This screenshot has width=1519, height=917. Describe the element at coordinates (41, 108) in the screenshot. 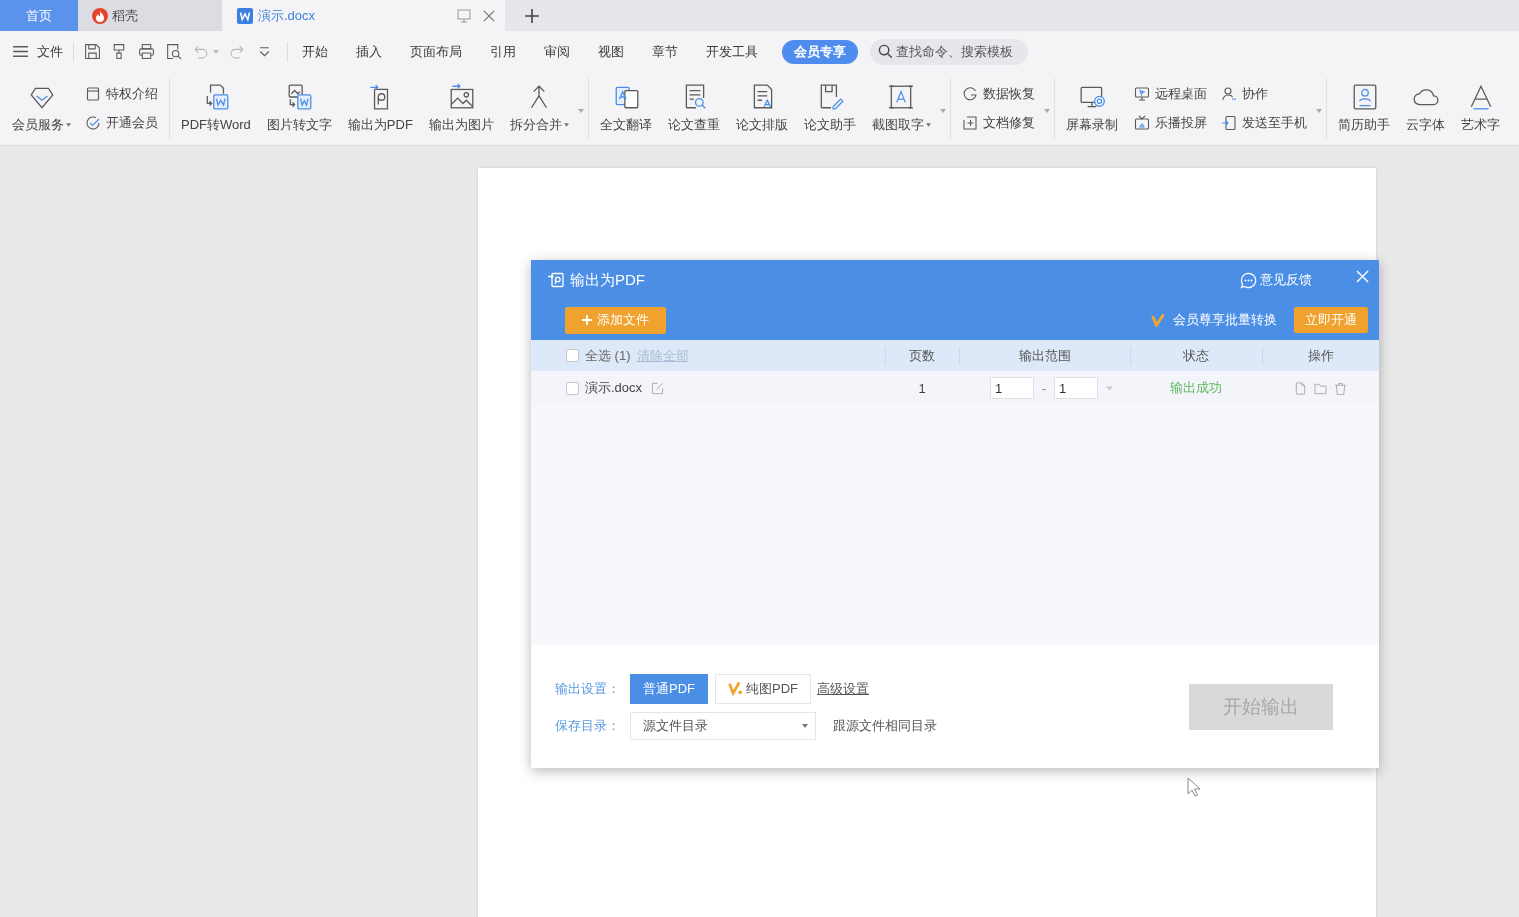

I see `ribbon-button: 会员服务` at that location.